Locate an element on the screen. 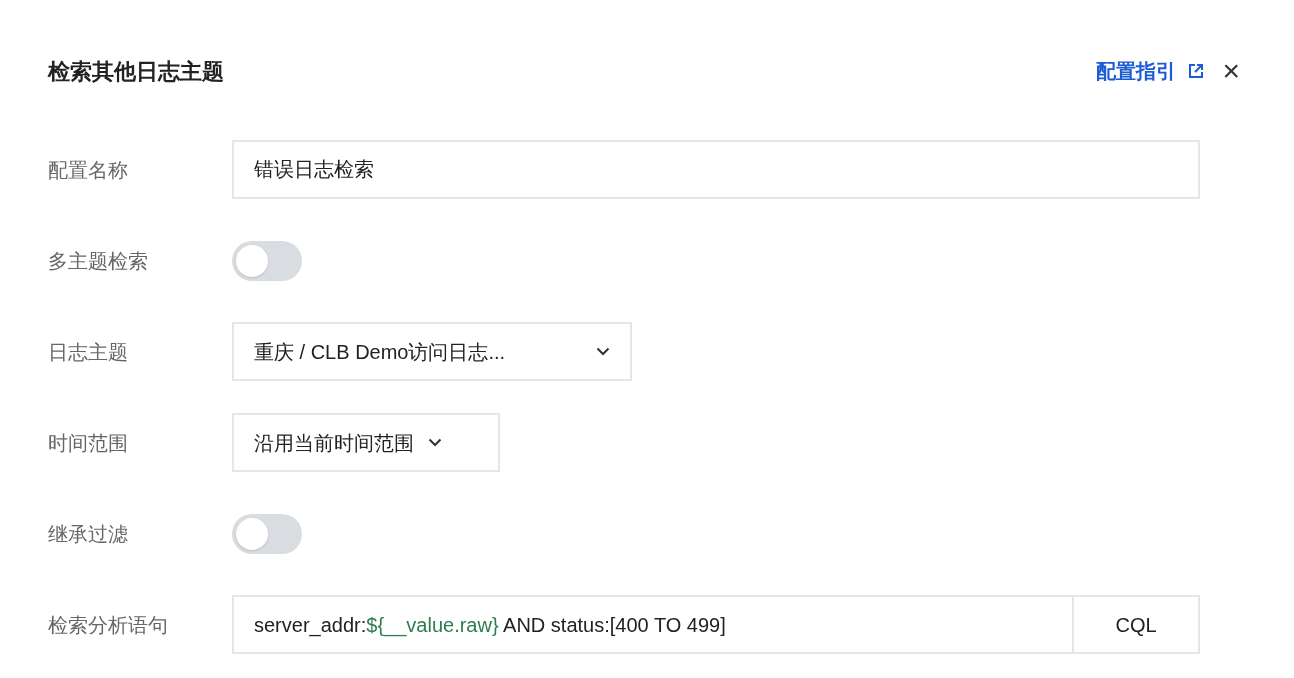 The width and height of the screenshot is (1294, 678). syntax-button: CQL is located at coordinates (1136, 624).